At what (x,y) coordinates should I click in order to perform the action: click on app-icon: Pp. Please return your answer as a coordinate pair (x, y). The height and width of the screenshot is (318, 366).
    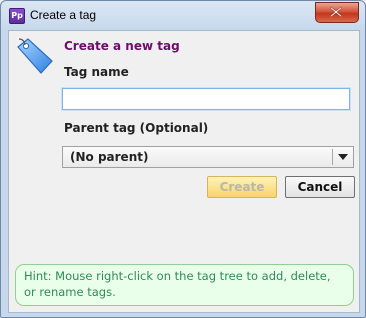
    Looking at the image, I should click on (17, 16).